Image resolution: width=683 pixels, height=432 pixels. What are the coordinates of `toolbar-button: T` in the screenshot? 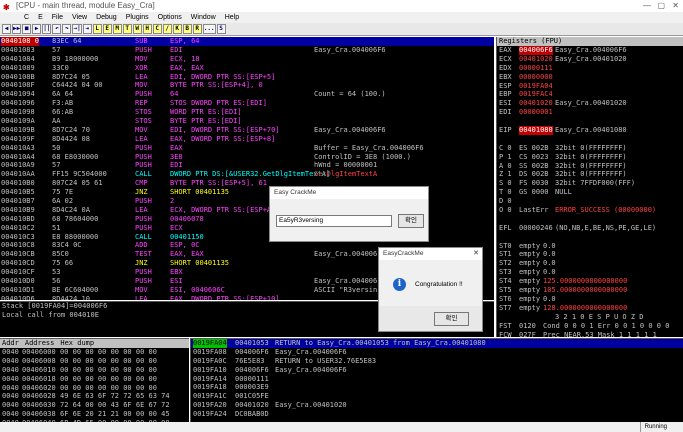 It's located at (127, 29).